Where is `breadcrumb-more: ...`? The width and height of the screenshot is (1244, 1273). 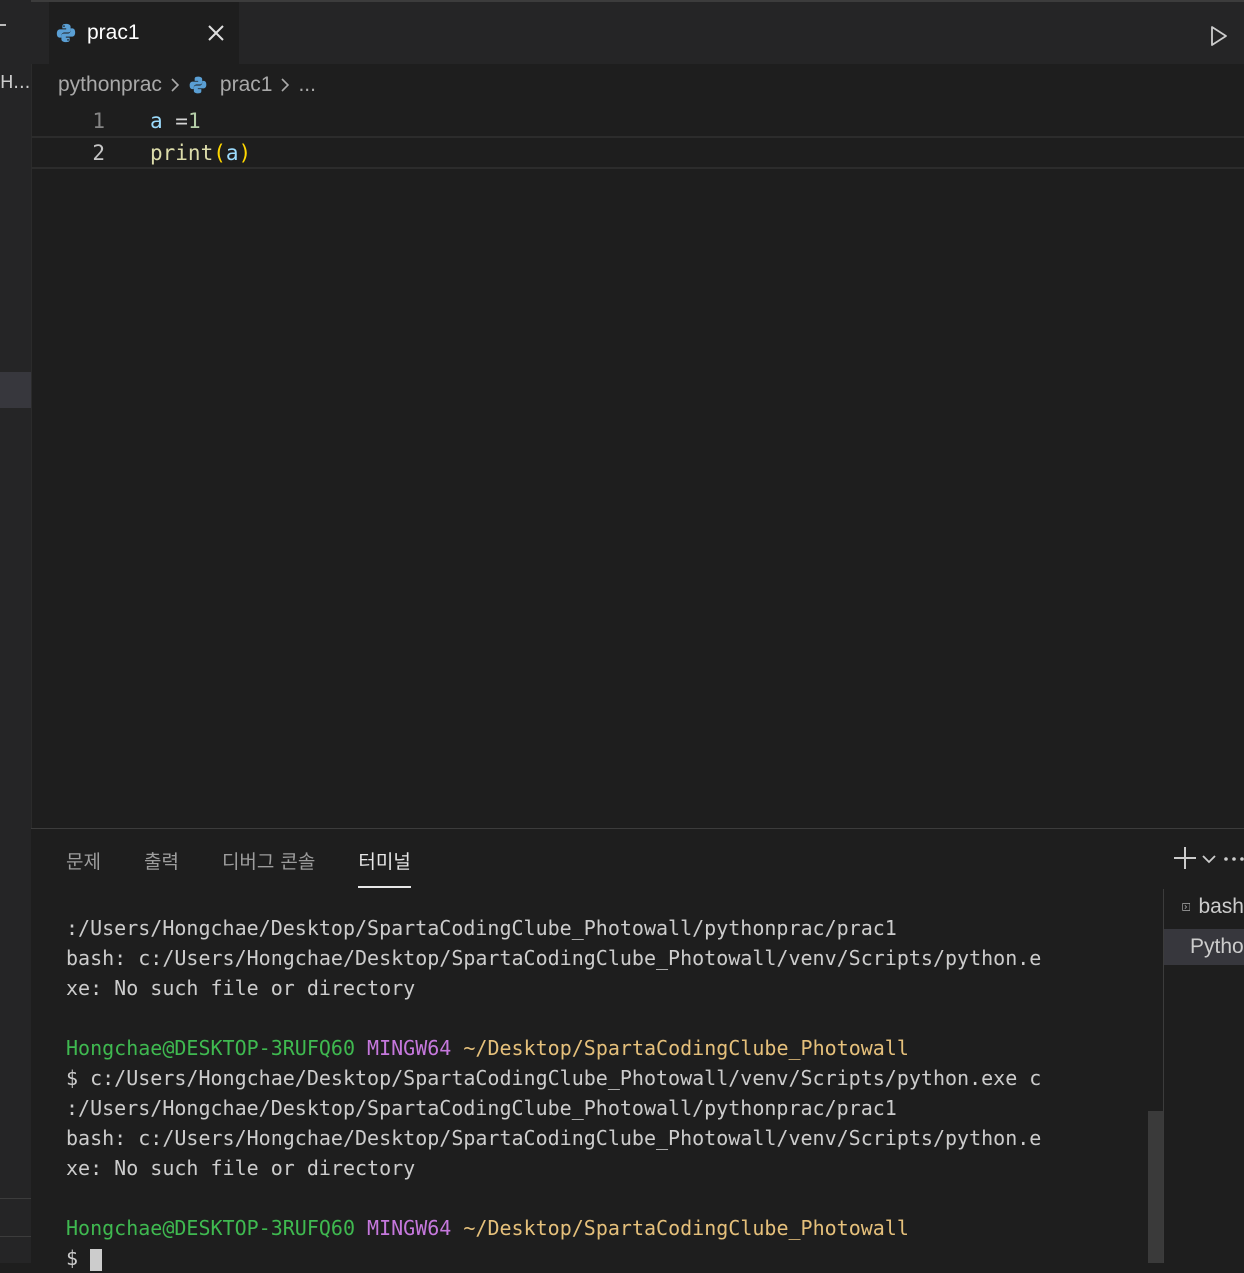 breadcrumb-more: ... is located at coordinates (307, 85).